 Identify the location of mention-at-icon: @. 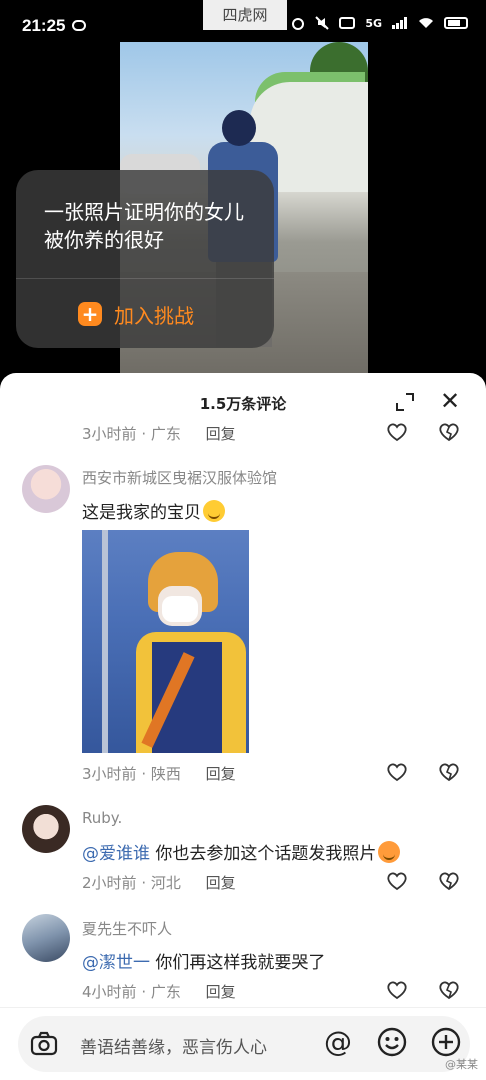
(338, 1042).